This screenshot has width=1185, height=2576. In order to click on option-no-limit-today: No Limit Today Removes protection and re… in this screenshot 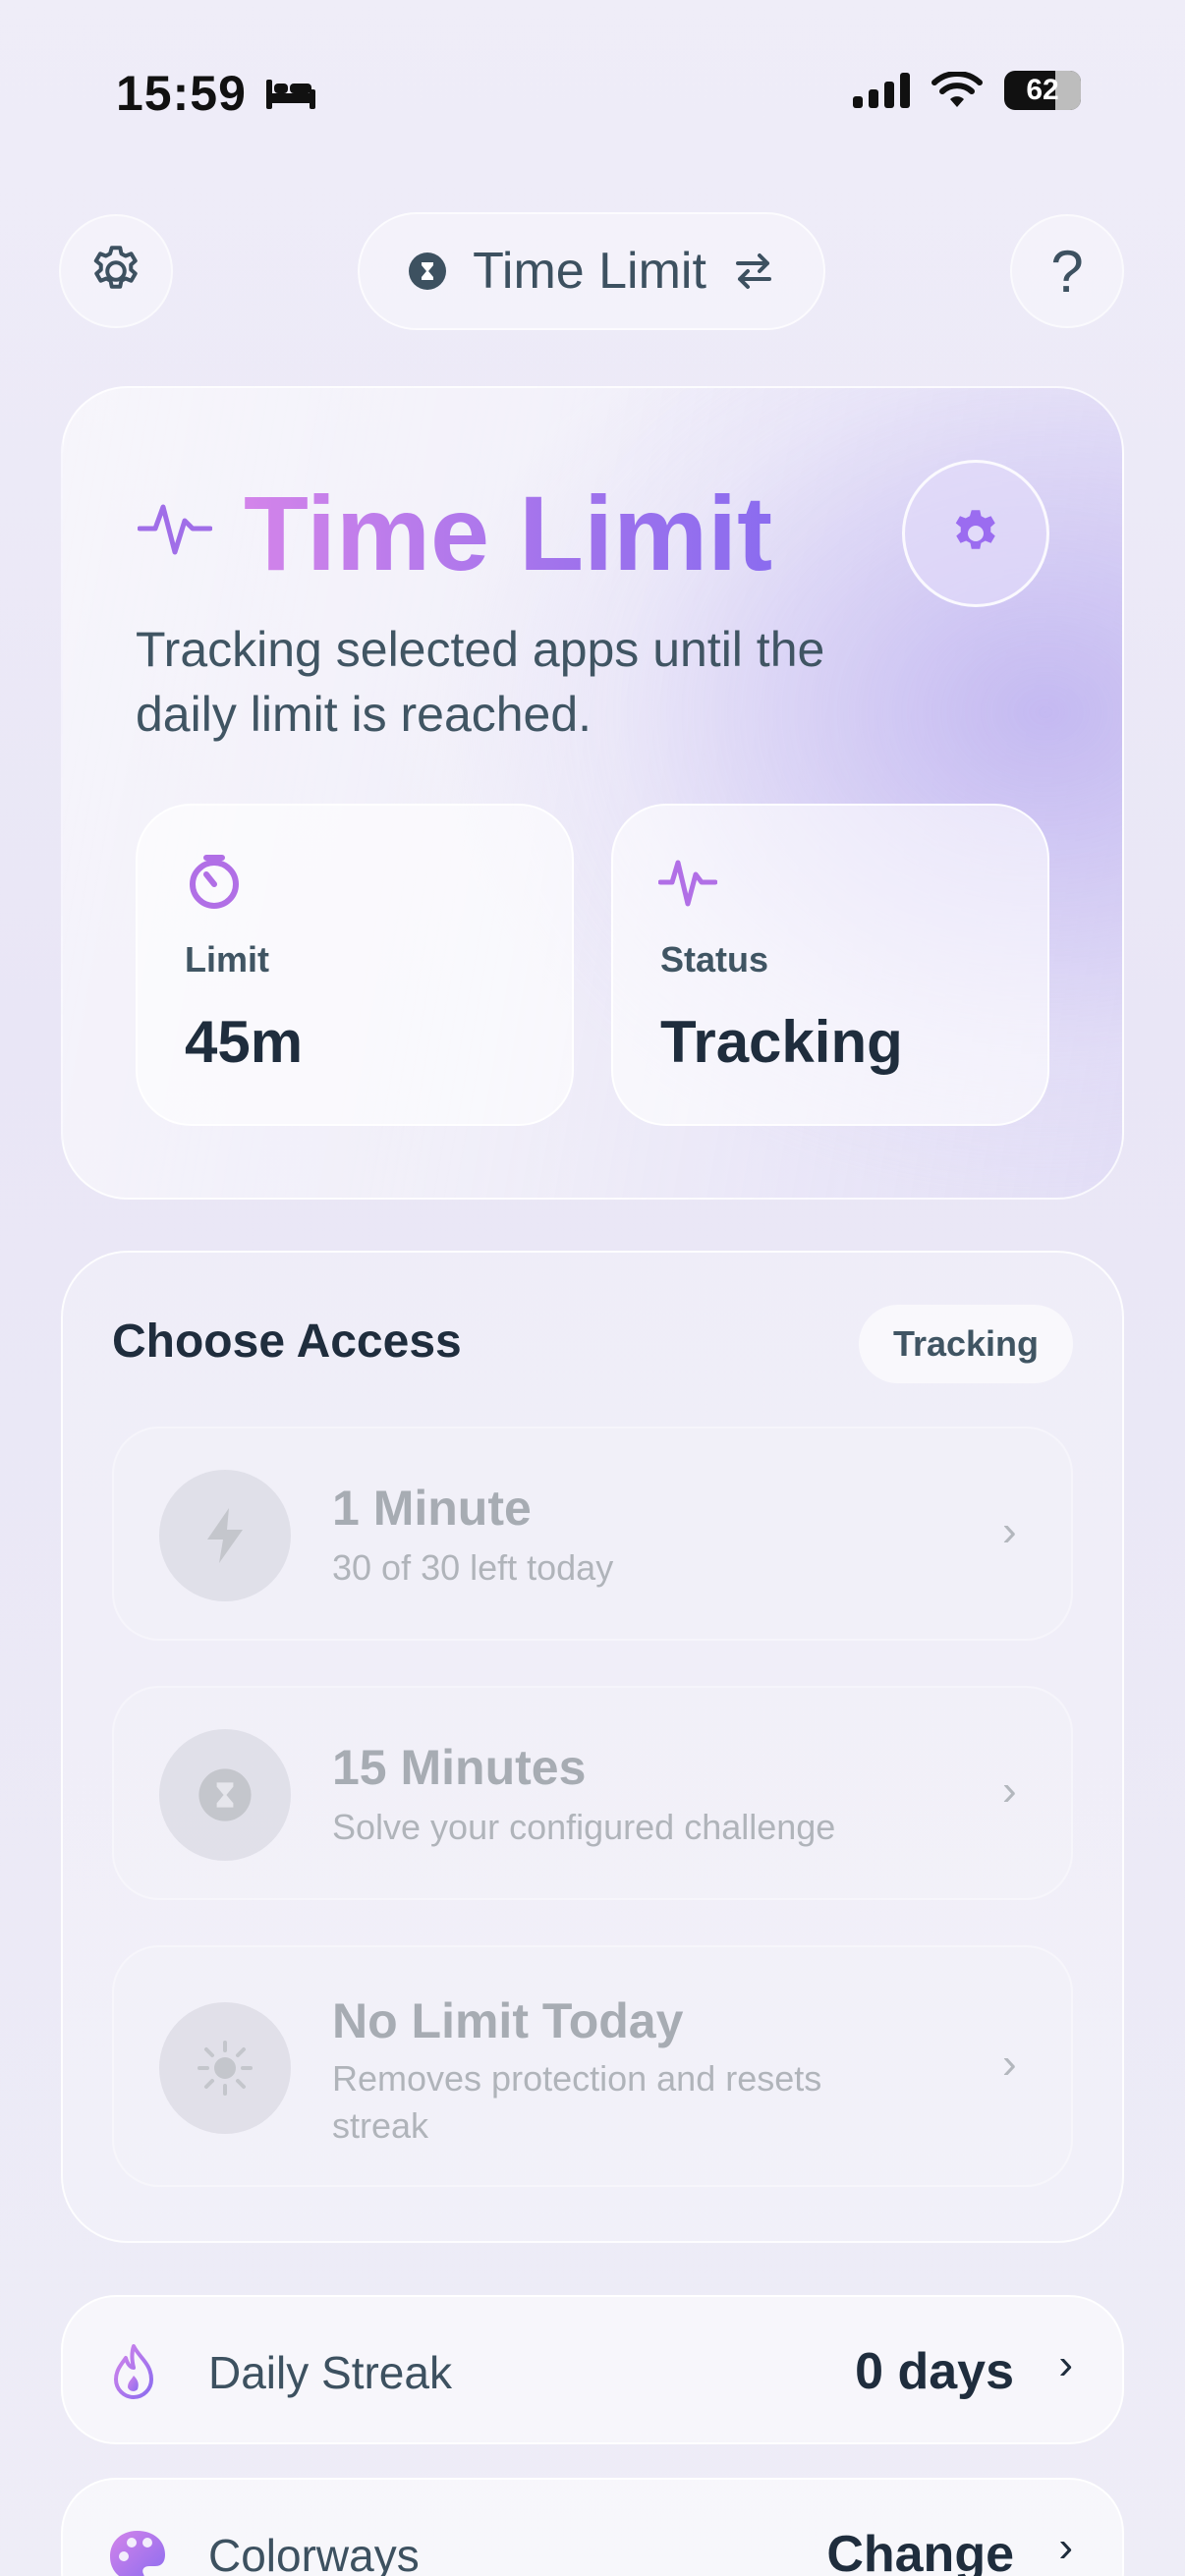, I will do `click(592, 2066)`.